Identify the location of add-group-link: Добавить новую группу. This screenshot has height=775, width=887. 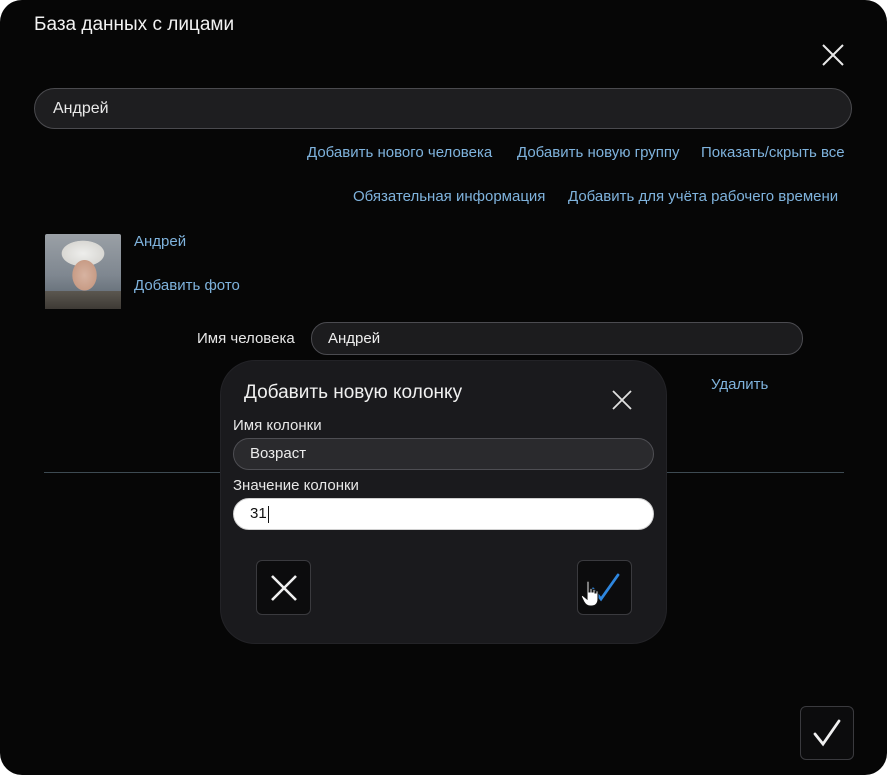
(598, 152).